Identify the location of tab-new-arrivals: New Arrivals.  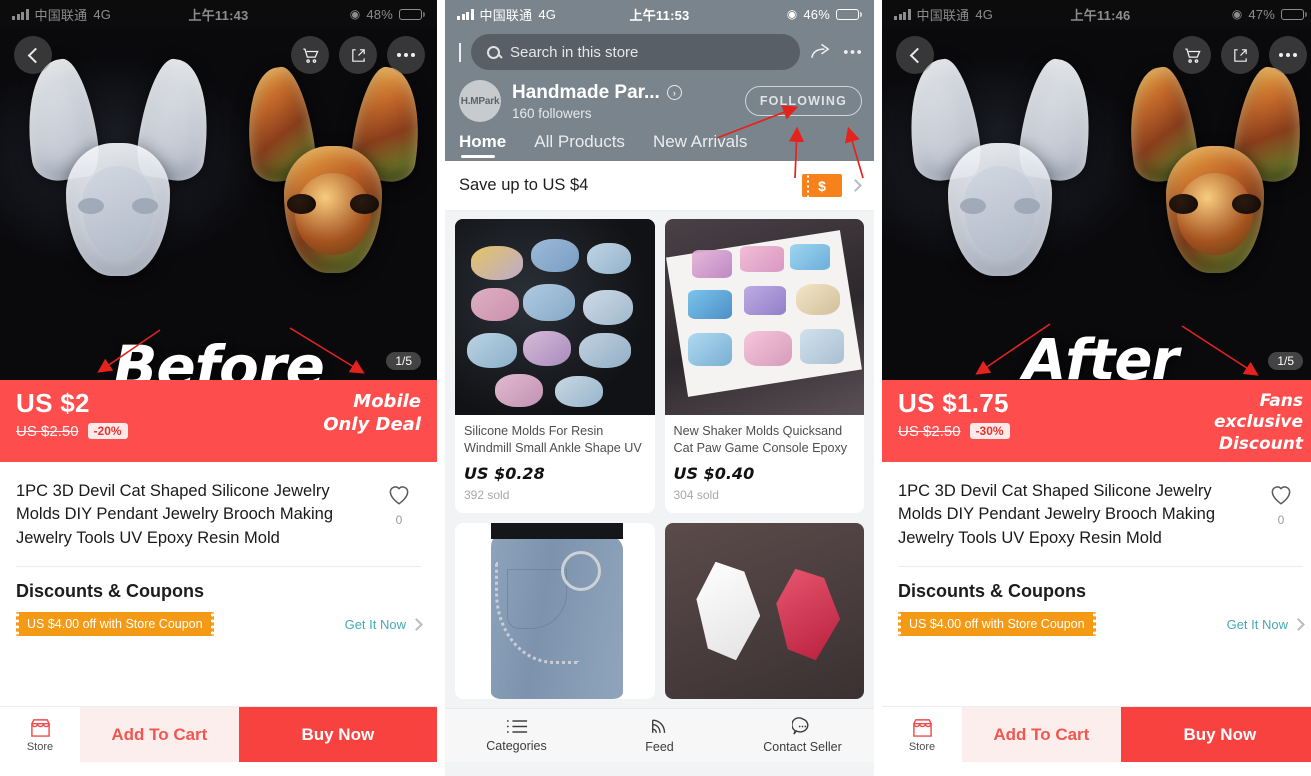
(700, 146).